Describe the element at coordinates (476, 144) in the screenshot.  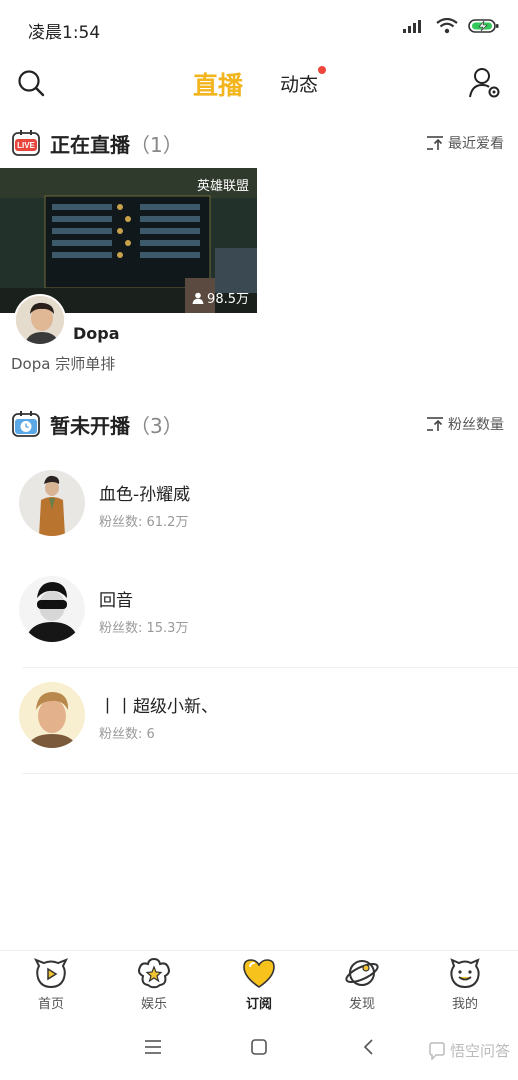
I see `live-sort-label: 最近爱看` at that location.